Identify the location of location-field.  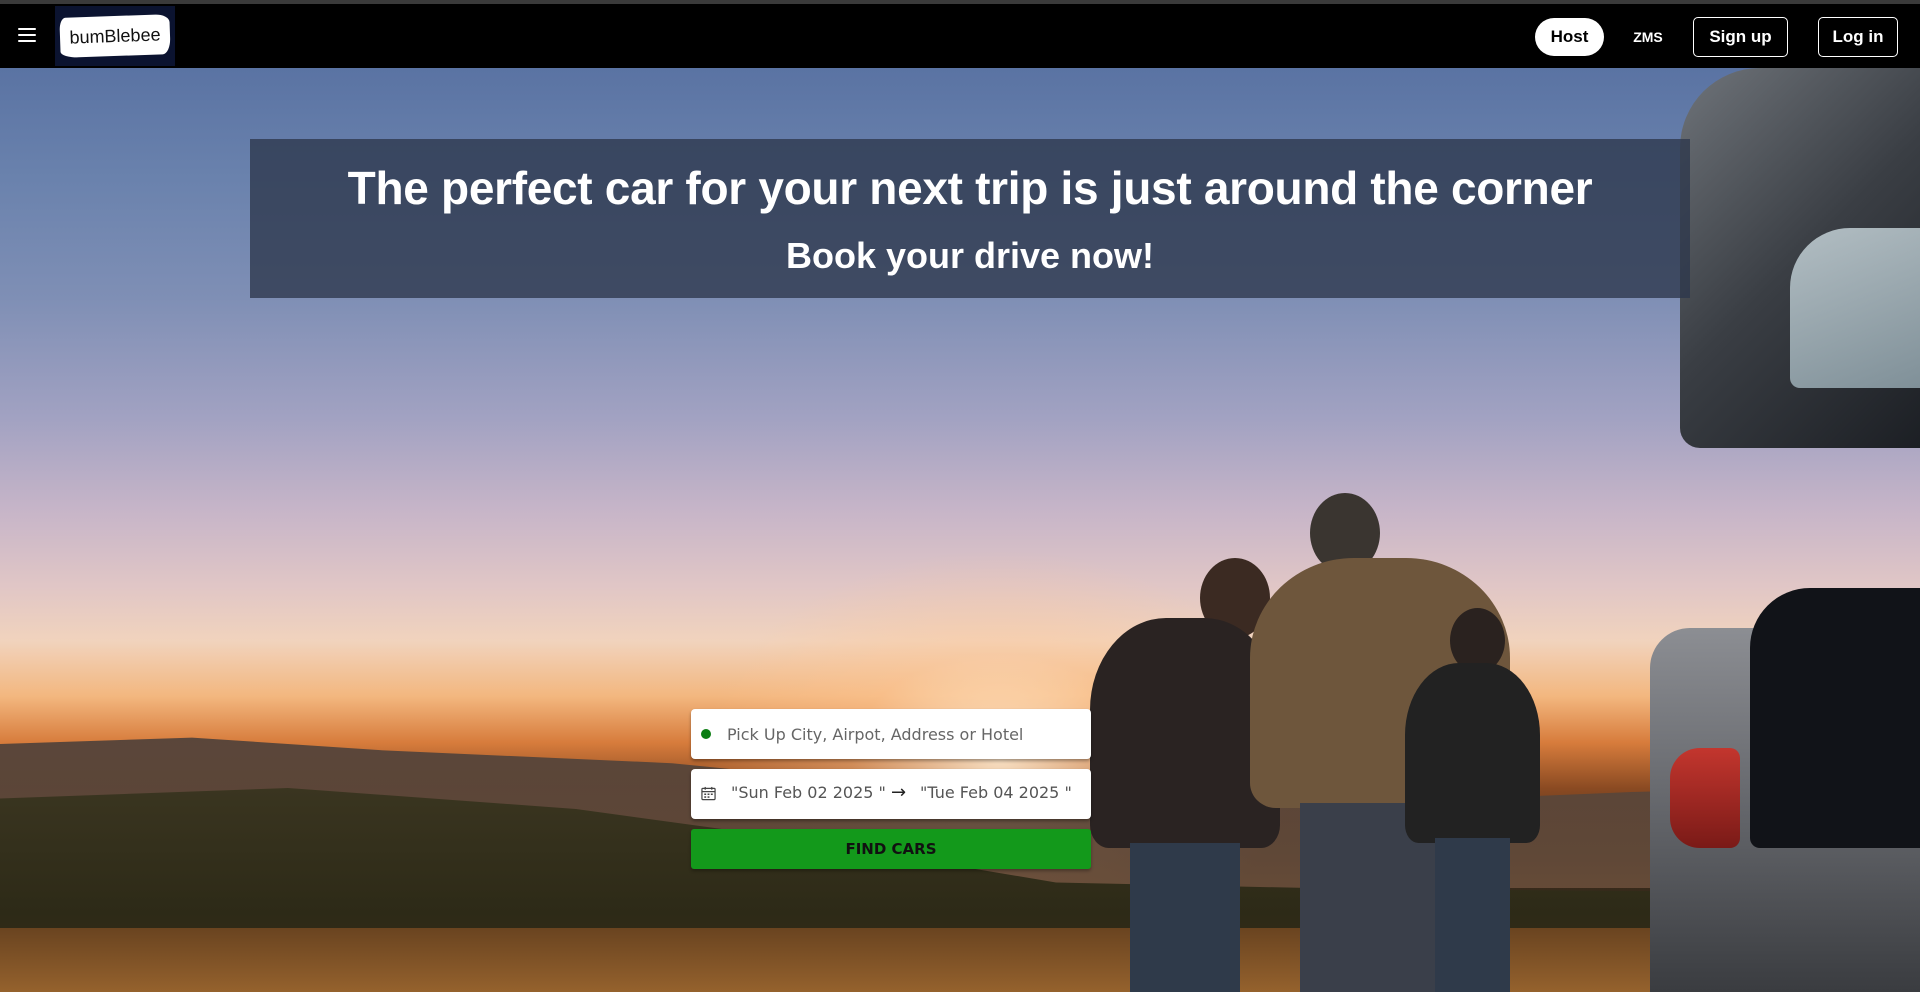
(891, 734).